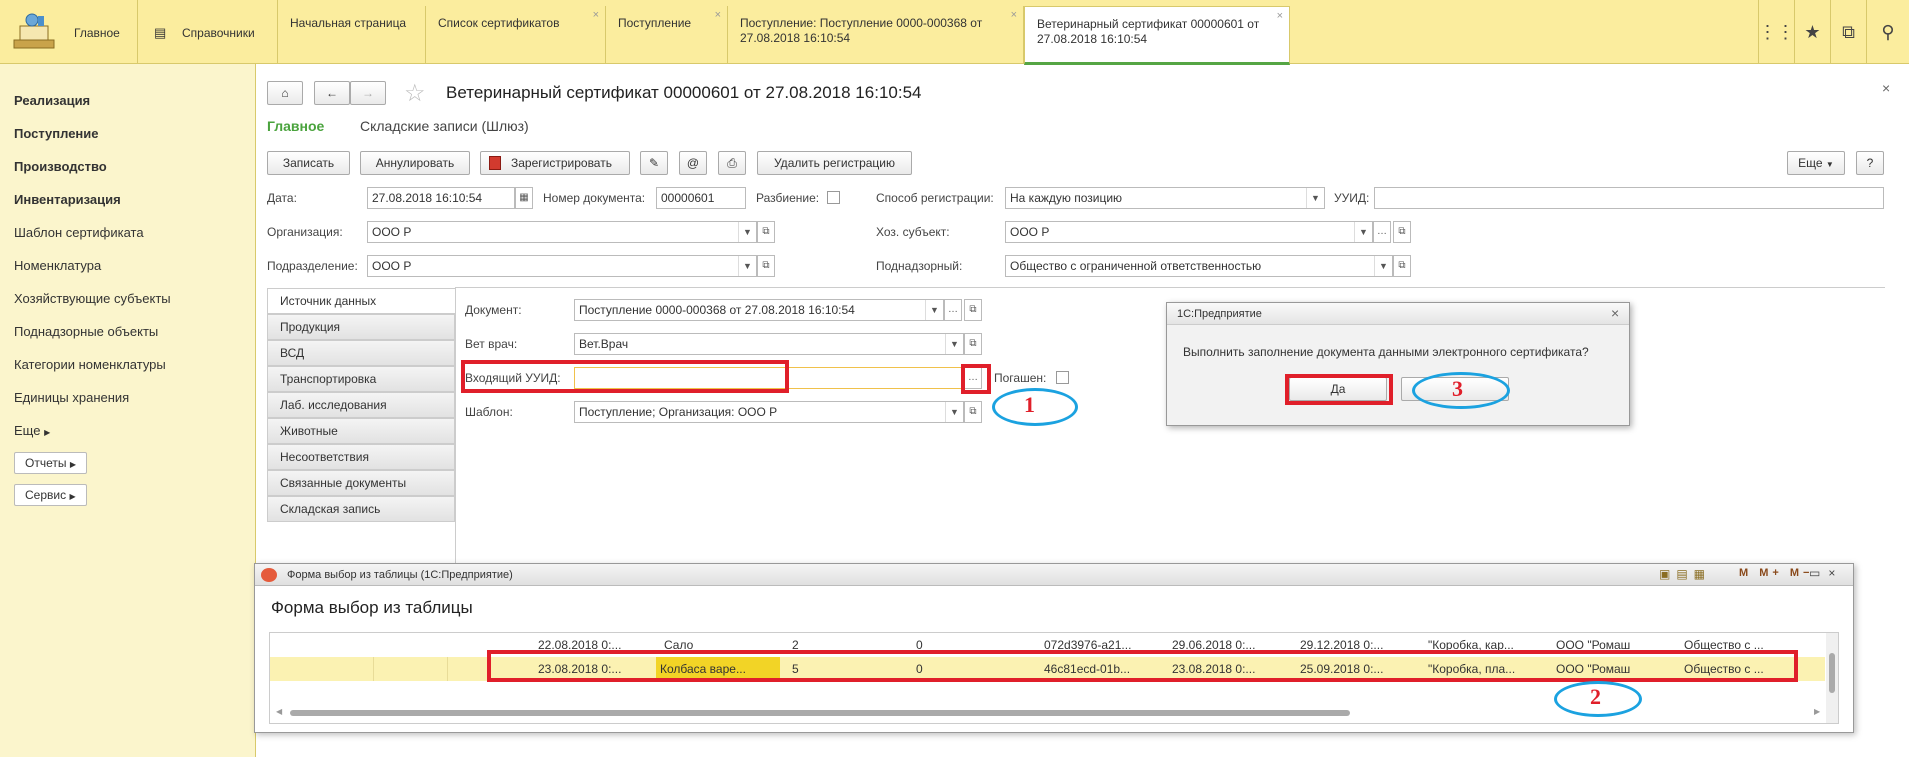 The height and width of the screenshot is (757, 1909). What do you see at coordinates (441, 198) in the screenshot?
I see `date-field: 27.08.2018 16:10:54` at bounding box center [441, 198].